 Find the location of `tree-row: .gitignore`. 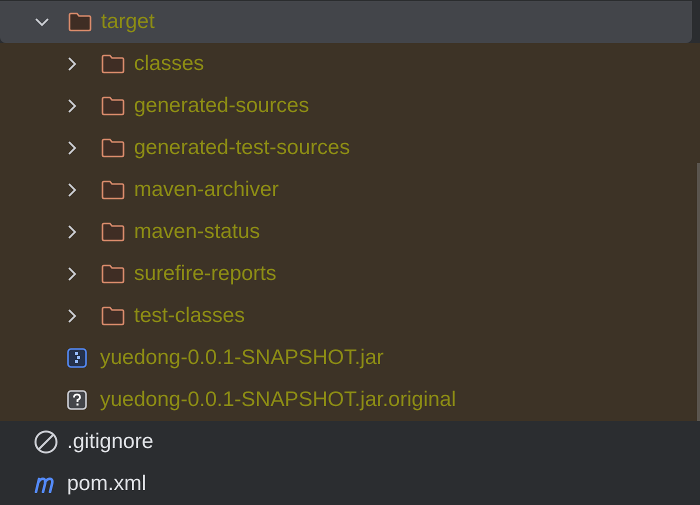

tree-row: .gitignore is located at coordinates (350, 442).